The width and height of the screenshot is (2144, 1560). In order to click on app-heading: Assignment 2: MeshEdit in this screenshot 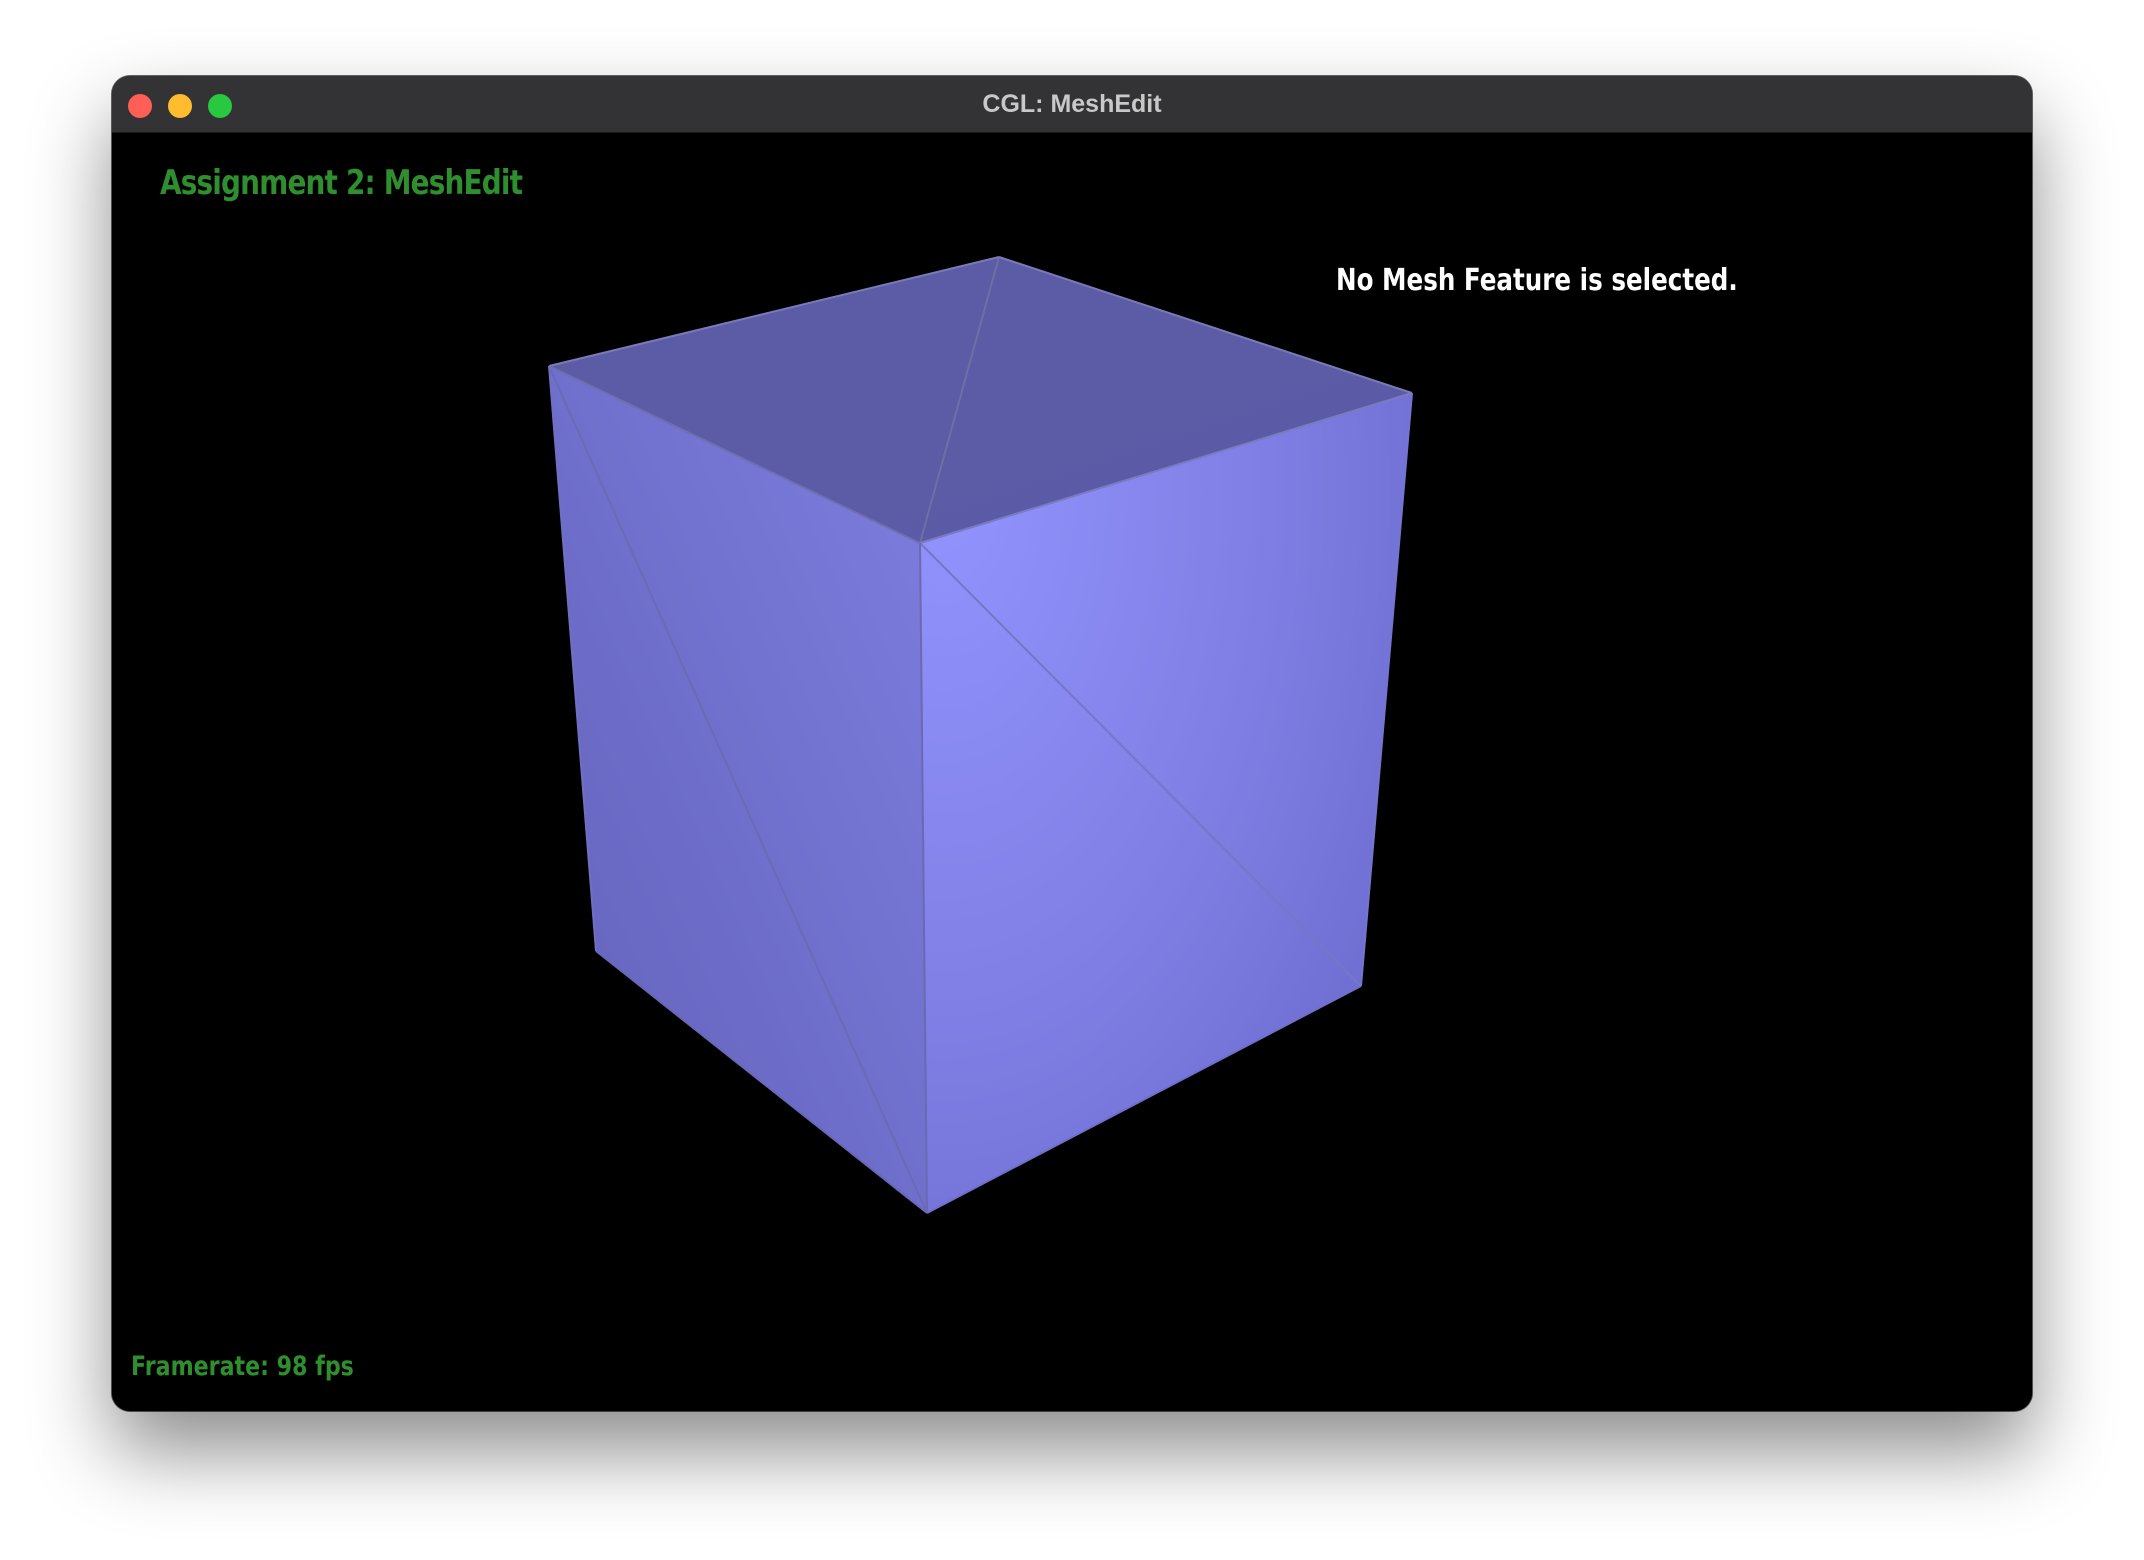, I will do `click(341, 183)`.